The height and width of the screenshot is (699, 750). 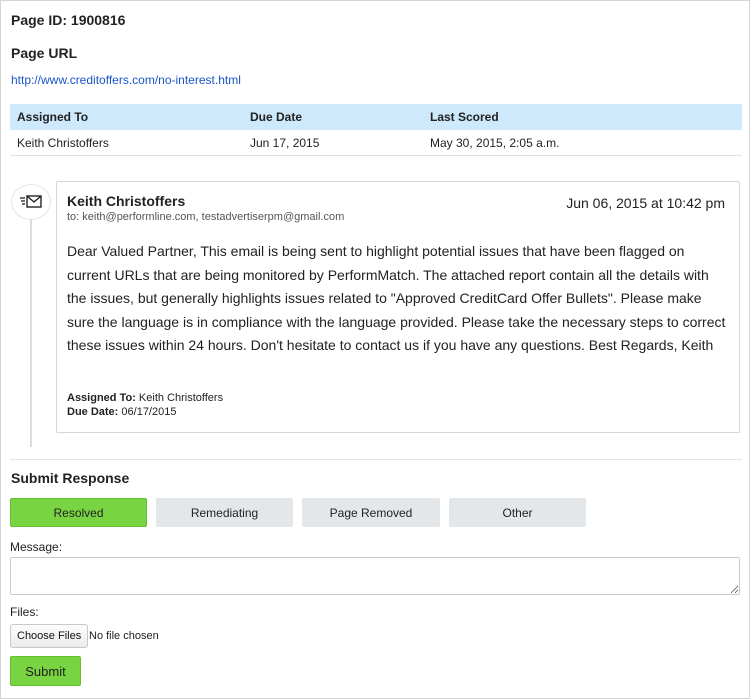 What do you see at coordinates (70, 478) in the screenshot?
I see `submit-response-title: Submit Response` at bounding box center [70, 478].